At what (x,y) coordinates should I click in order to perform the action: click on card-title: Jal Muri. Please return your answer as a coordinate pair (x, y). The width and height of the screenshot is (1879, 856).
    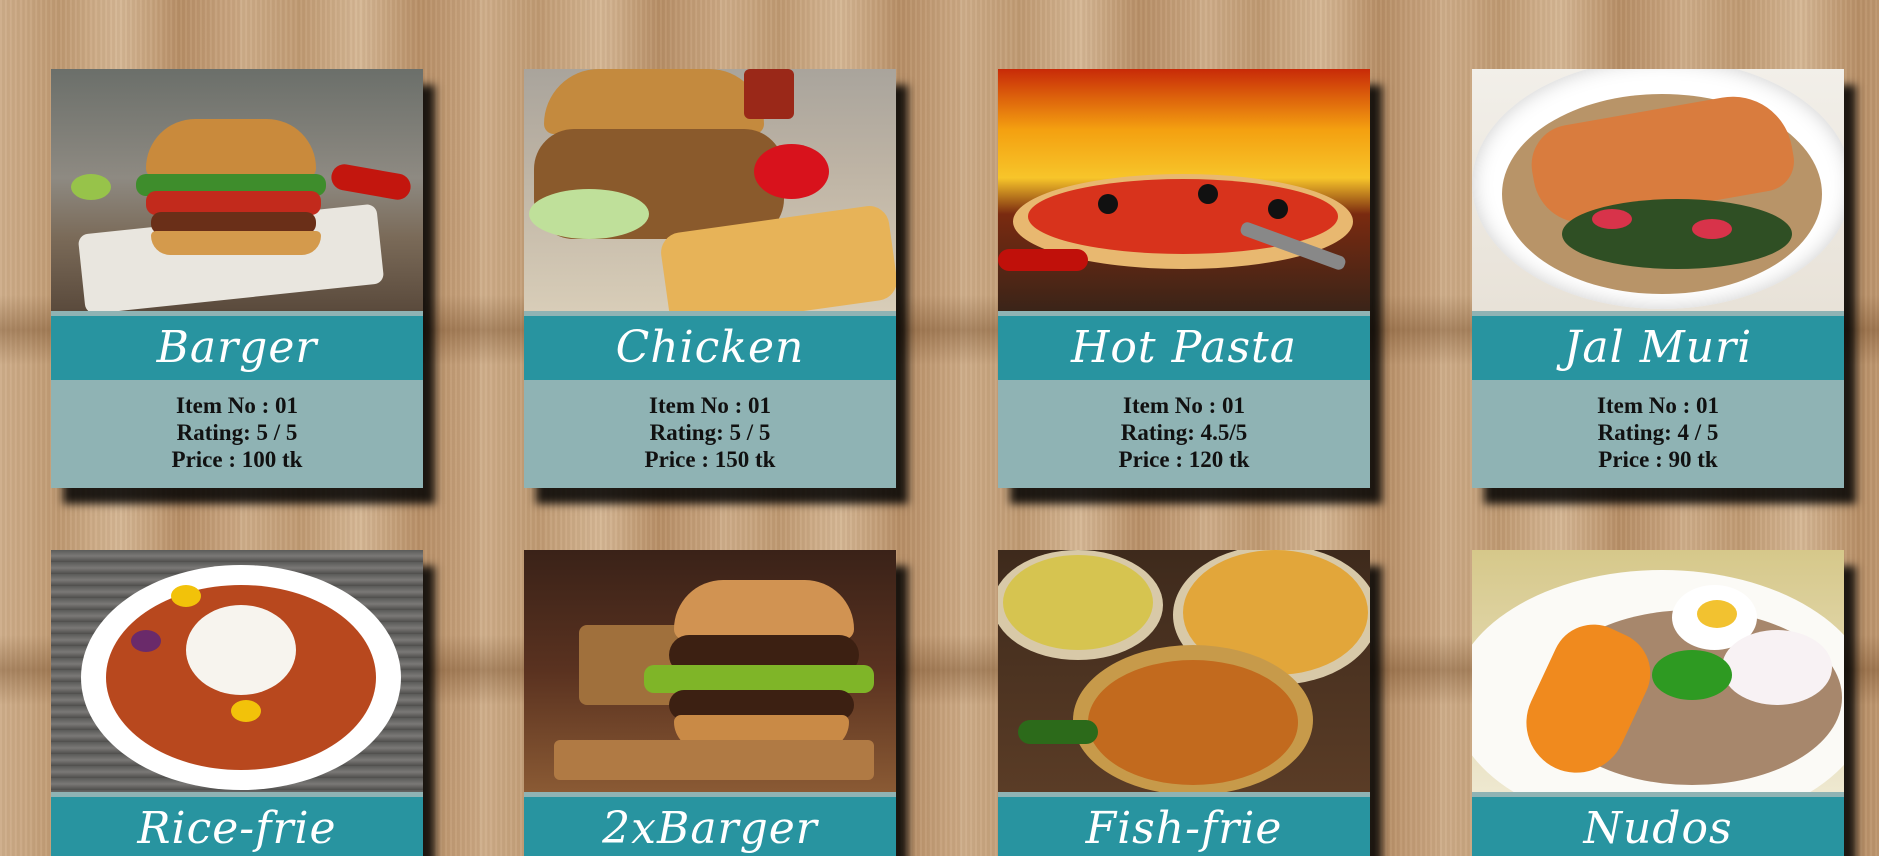
    Looking at the image, I should click on (1658, 348).